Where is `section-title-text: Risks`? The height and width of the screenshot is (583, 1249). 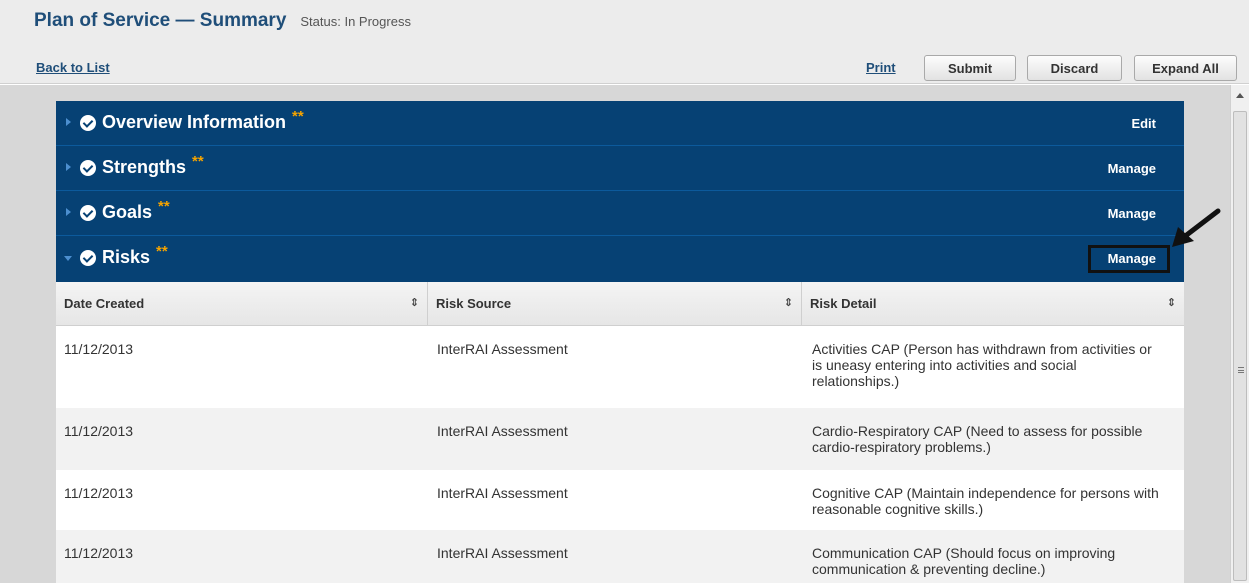
section-title-text: Risks is located at coordinates (126, 257).